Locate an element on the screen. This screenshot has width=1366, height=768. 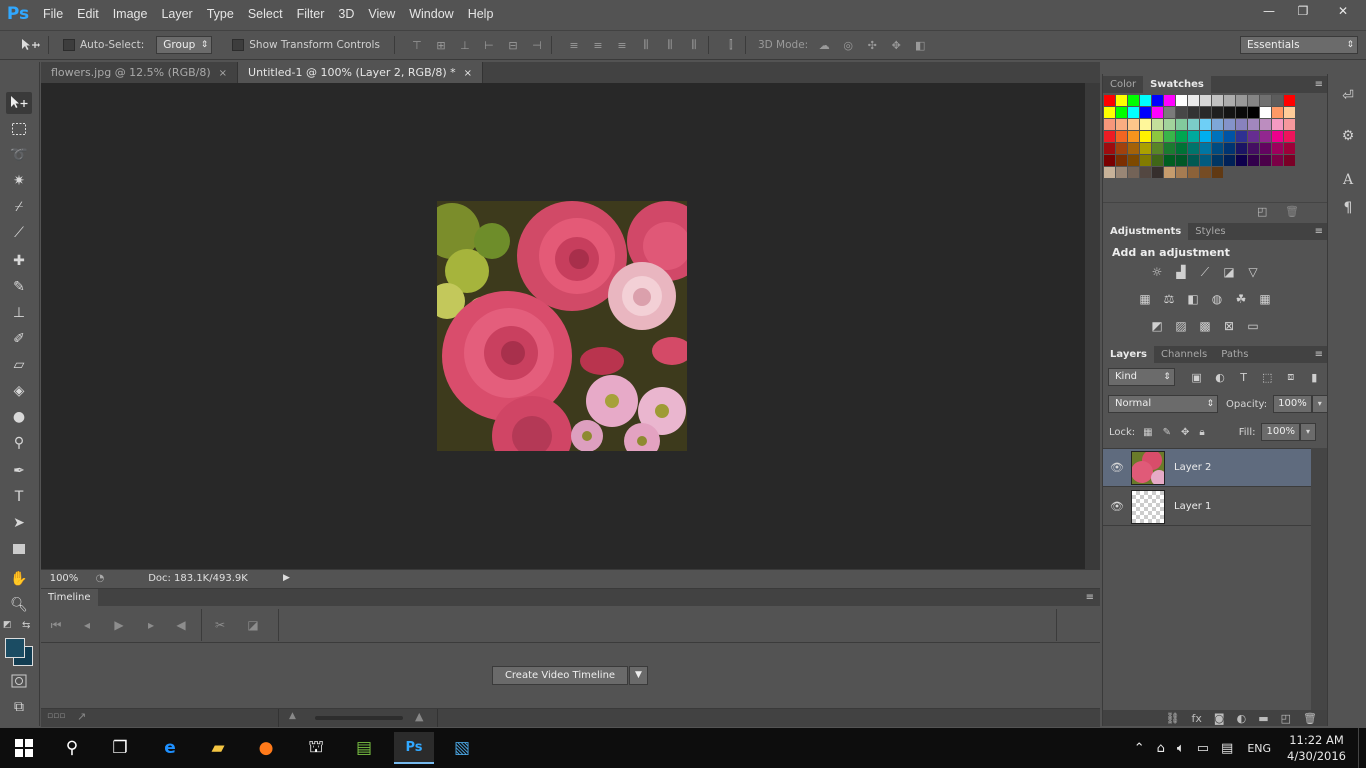
menu-layer: Layer is located at coordinates (176, 14).